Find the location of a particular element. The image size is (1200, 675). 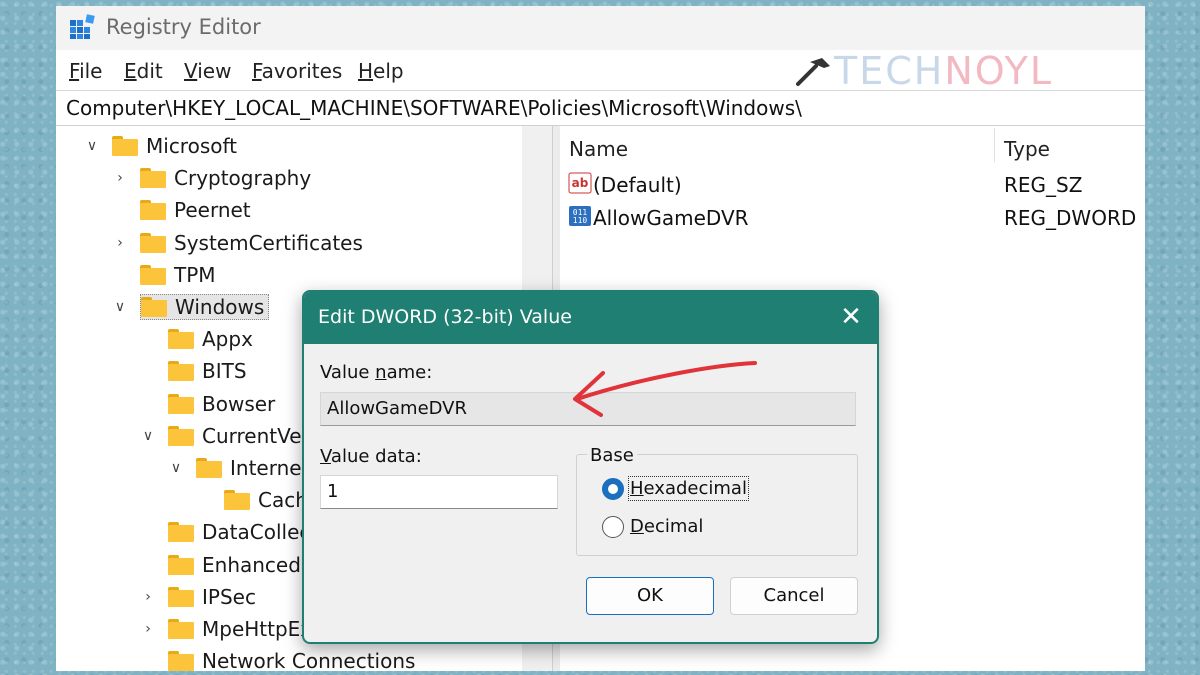

svg-text: 110 is located at coordinates (580, 220).